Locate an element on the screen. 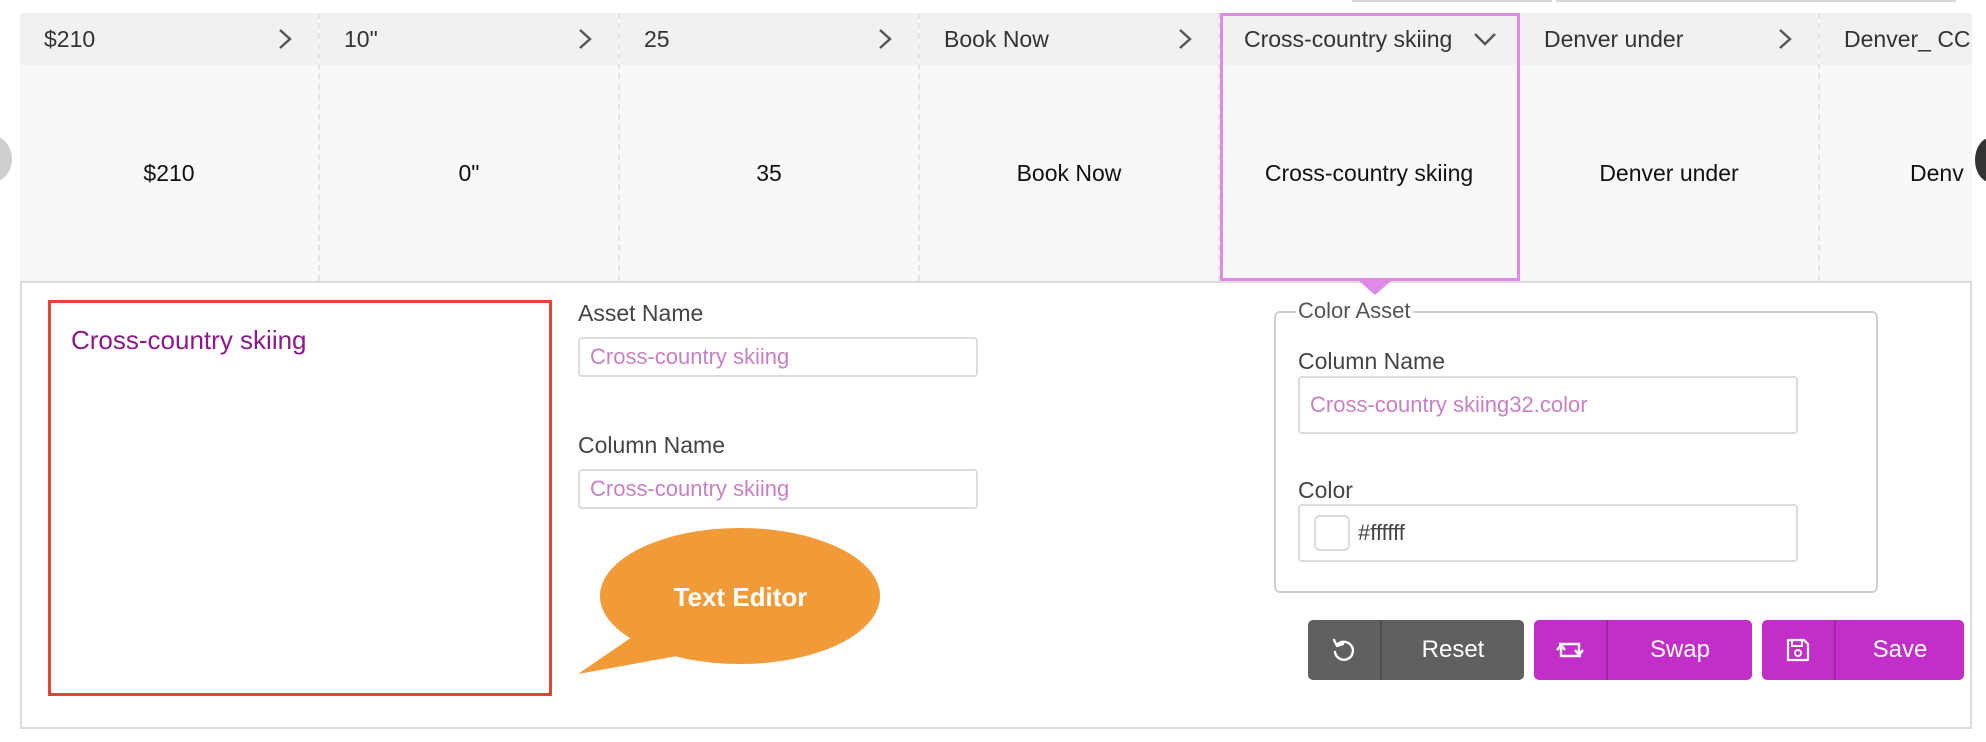  bubble-label: Text Editor is located at coordinates (740, 597).